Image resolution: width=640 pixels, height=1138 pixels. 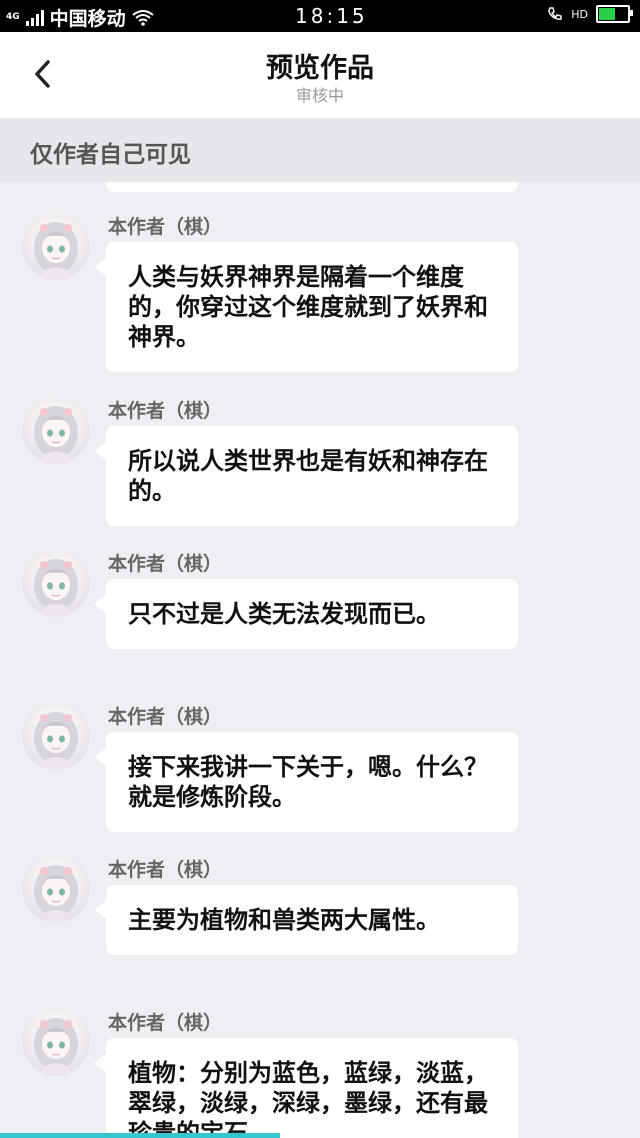 What do you see at coordinates (306, 1088) in the screenshot?
I see `message-bubble: 植物：分别为蓝色，蓝绿，淡蓝，翠绿，淡绿，深绿，墨绿，还有最珍贵的宝石` at bounding box center [306, 1088].